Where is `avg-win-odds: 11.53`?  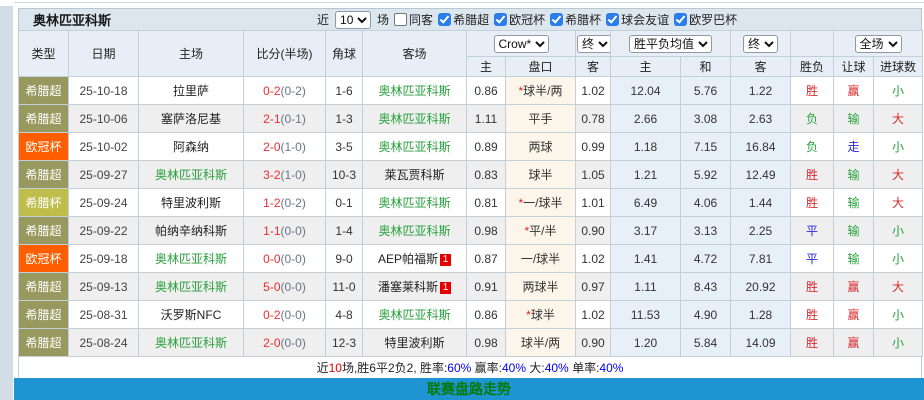 avg-win-odds: 11.53 is located at coordinates (645, 314).